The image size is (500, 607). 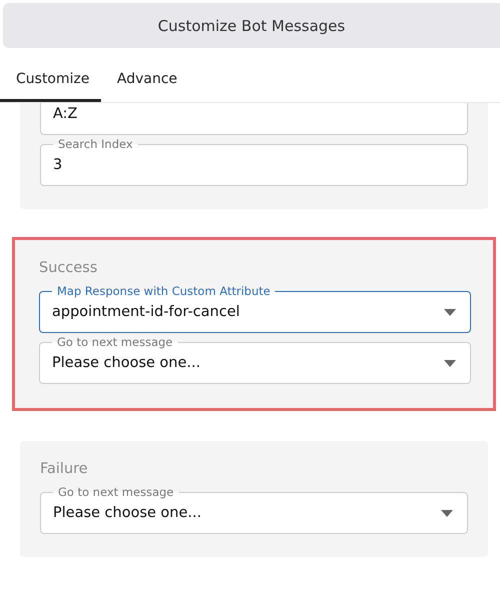 I want to click on dropdown-field: Map Response with Custom Attribute appointment-id-for-cancel, so click(x=255, y=308).